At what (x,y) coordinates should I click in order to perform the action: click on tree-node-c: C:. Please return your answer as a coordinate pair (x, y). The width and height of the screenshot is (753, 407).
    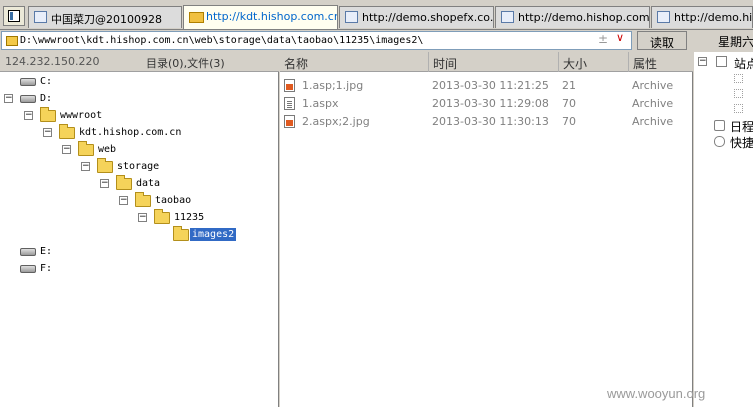
    Looking at the image, I should click on (100, 82).